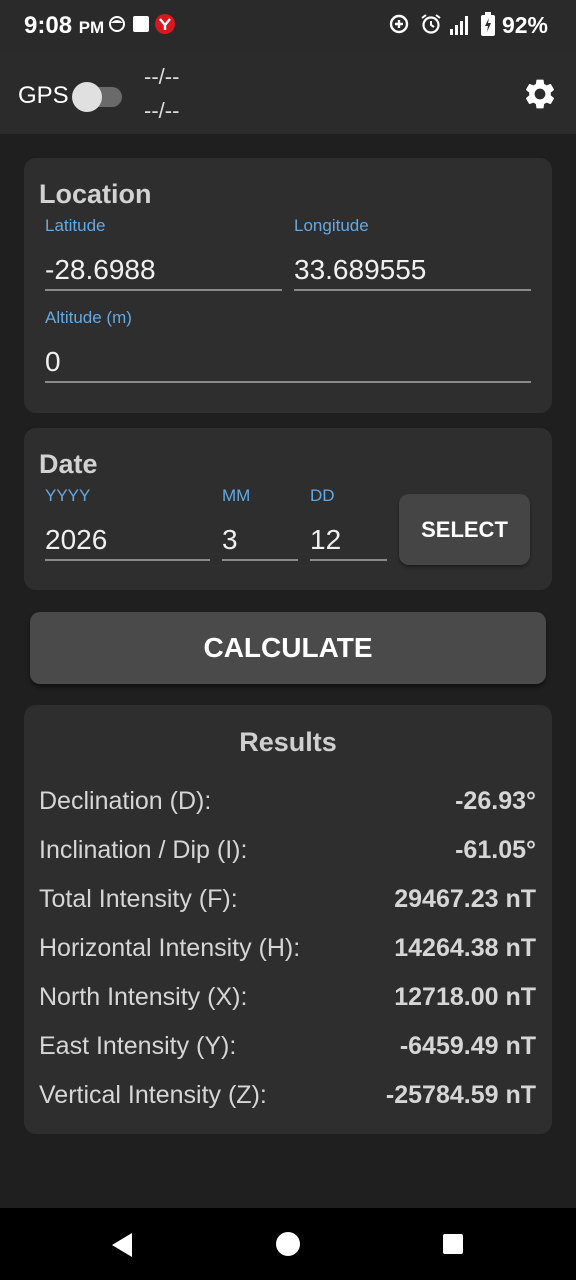 Image resolution: width=576 pixels, height=1280 pixels. Describe the element at coordinates (64, 25) in the screenshot. I see `status-time: 9:08 PM` at that location.